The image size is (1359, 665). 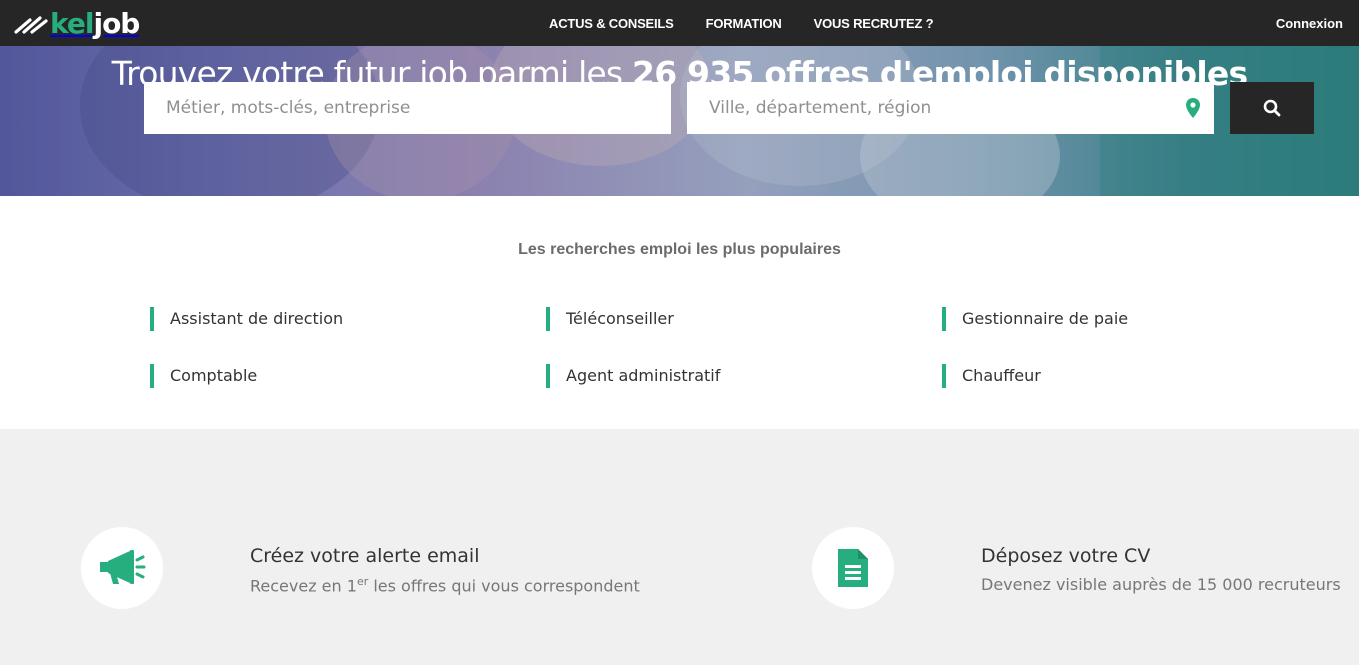 I want to click on cv-upload-title: Déposez votre CV, so click(x=1065, y=556).